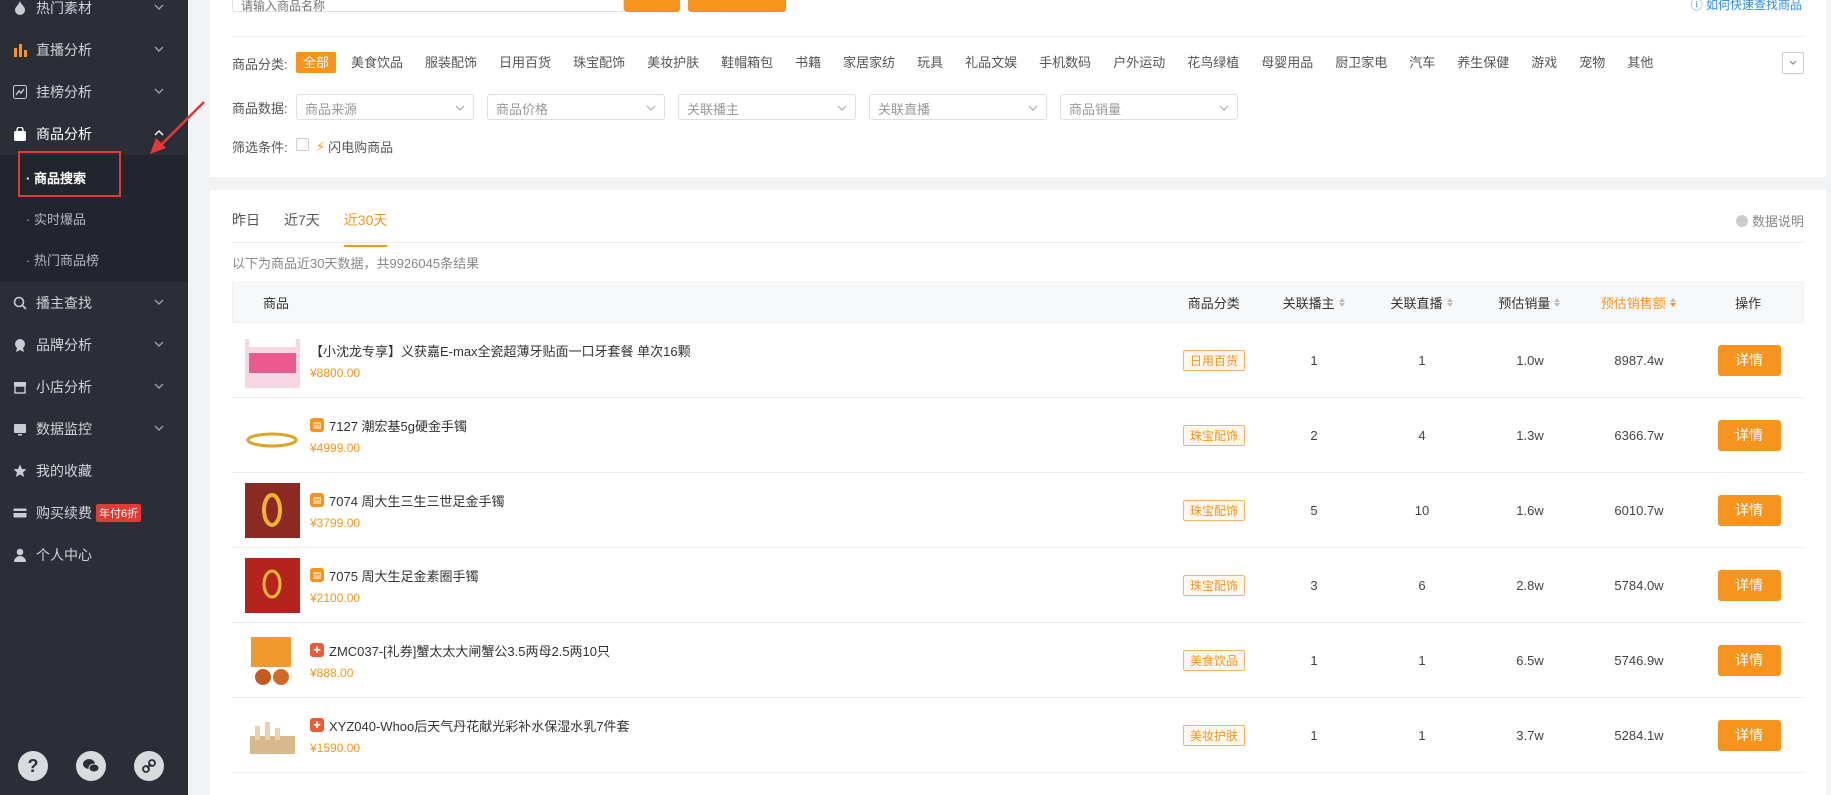 The height and width of the screenshot is (795, 1831). Describe the element at coordinates (1065, 62) in the screenshot. I see `category-option: 手机数码` at that location.